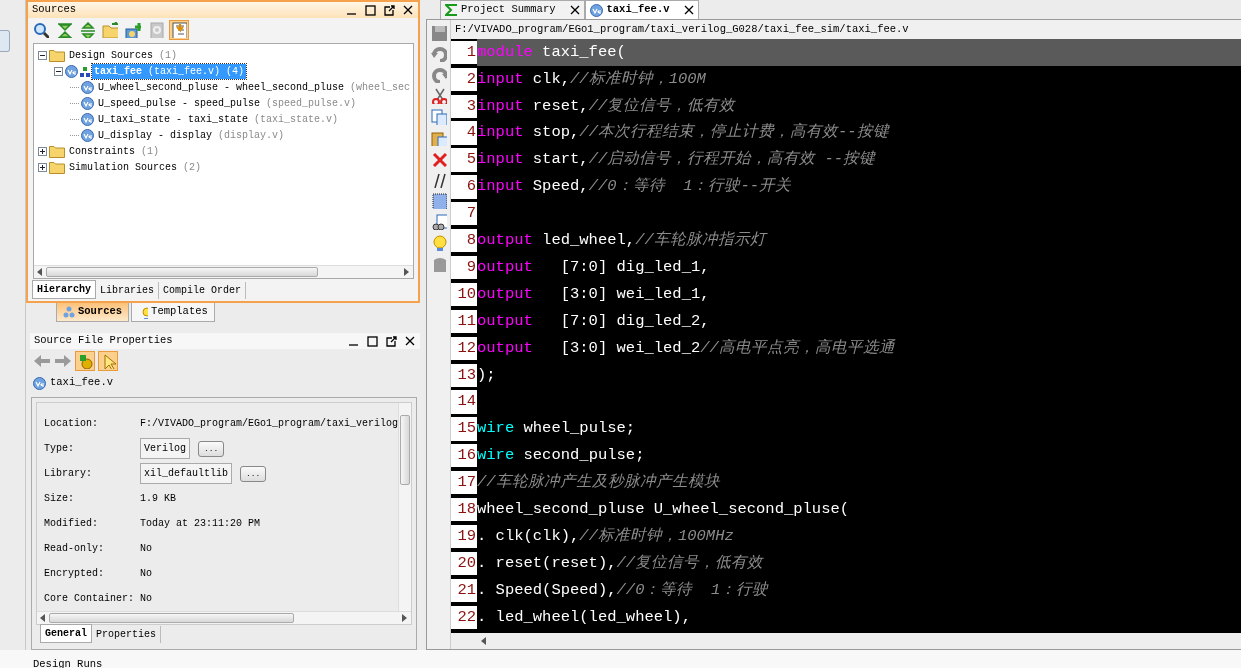  What do you see at coordinates (641, 9) in the screenshot?
I see `editor-tab: taxi_fee.v` at bounding box center [641, 9].